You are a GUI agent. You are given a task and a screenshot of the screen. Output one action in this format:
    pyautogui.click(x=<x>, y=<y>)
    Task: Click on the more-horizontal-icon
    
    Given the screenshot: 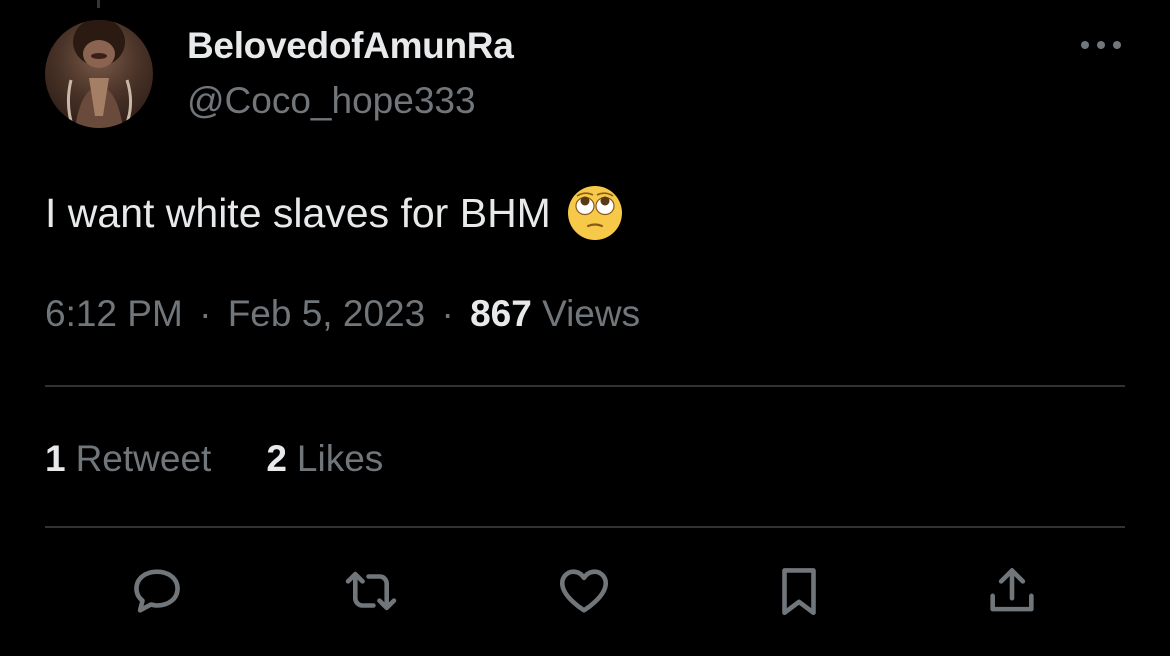 What is the action you would take?
    pyautogui.click(x=1101, y=45)
    